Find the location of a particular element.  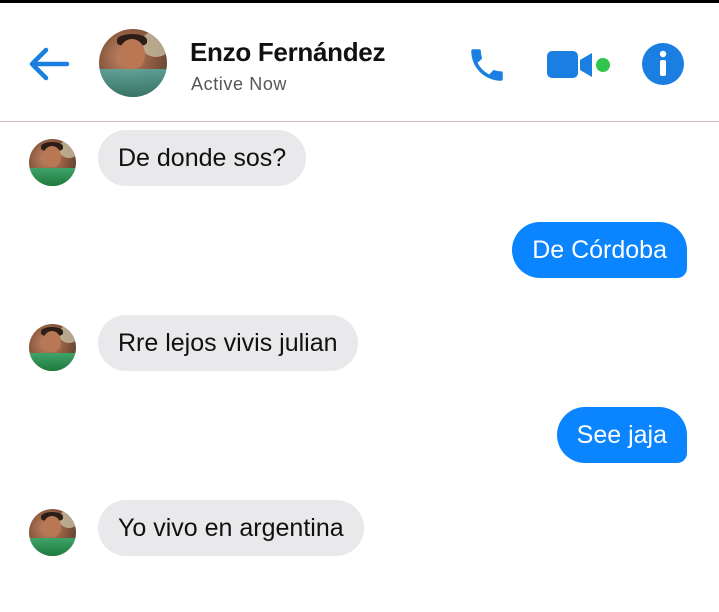

incoming-message-bubble: Rre lejos vivis julian is located at coordinates (228, 343).